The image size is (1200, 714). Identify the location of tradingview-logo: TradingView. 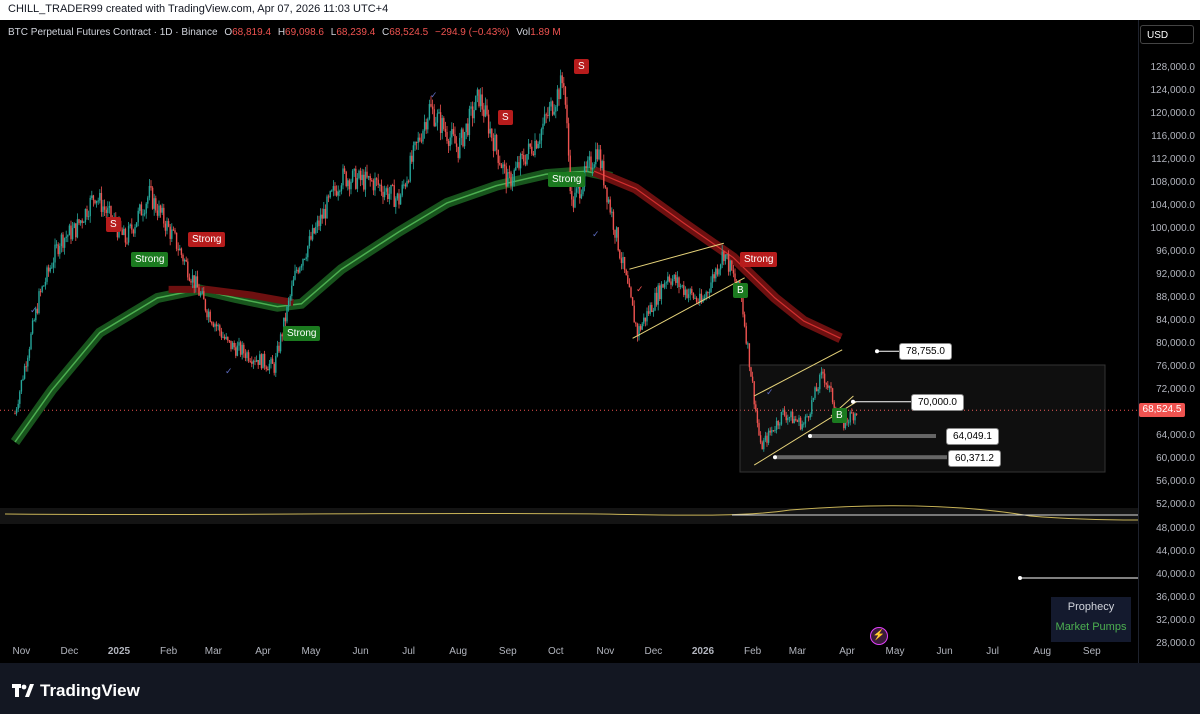
(76, 691).